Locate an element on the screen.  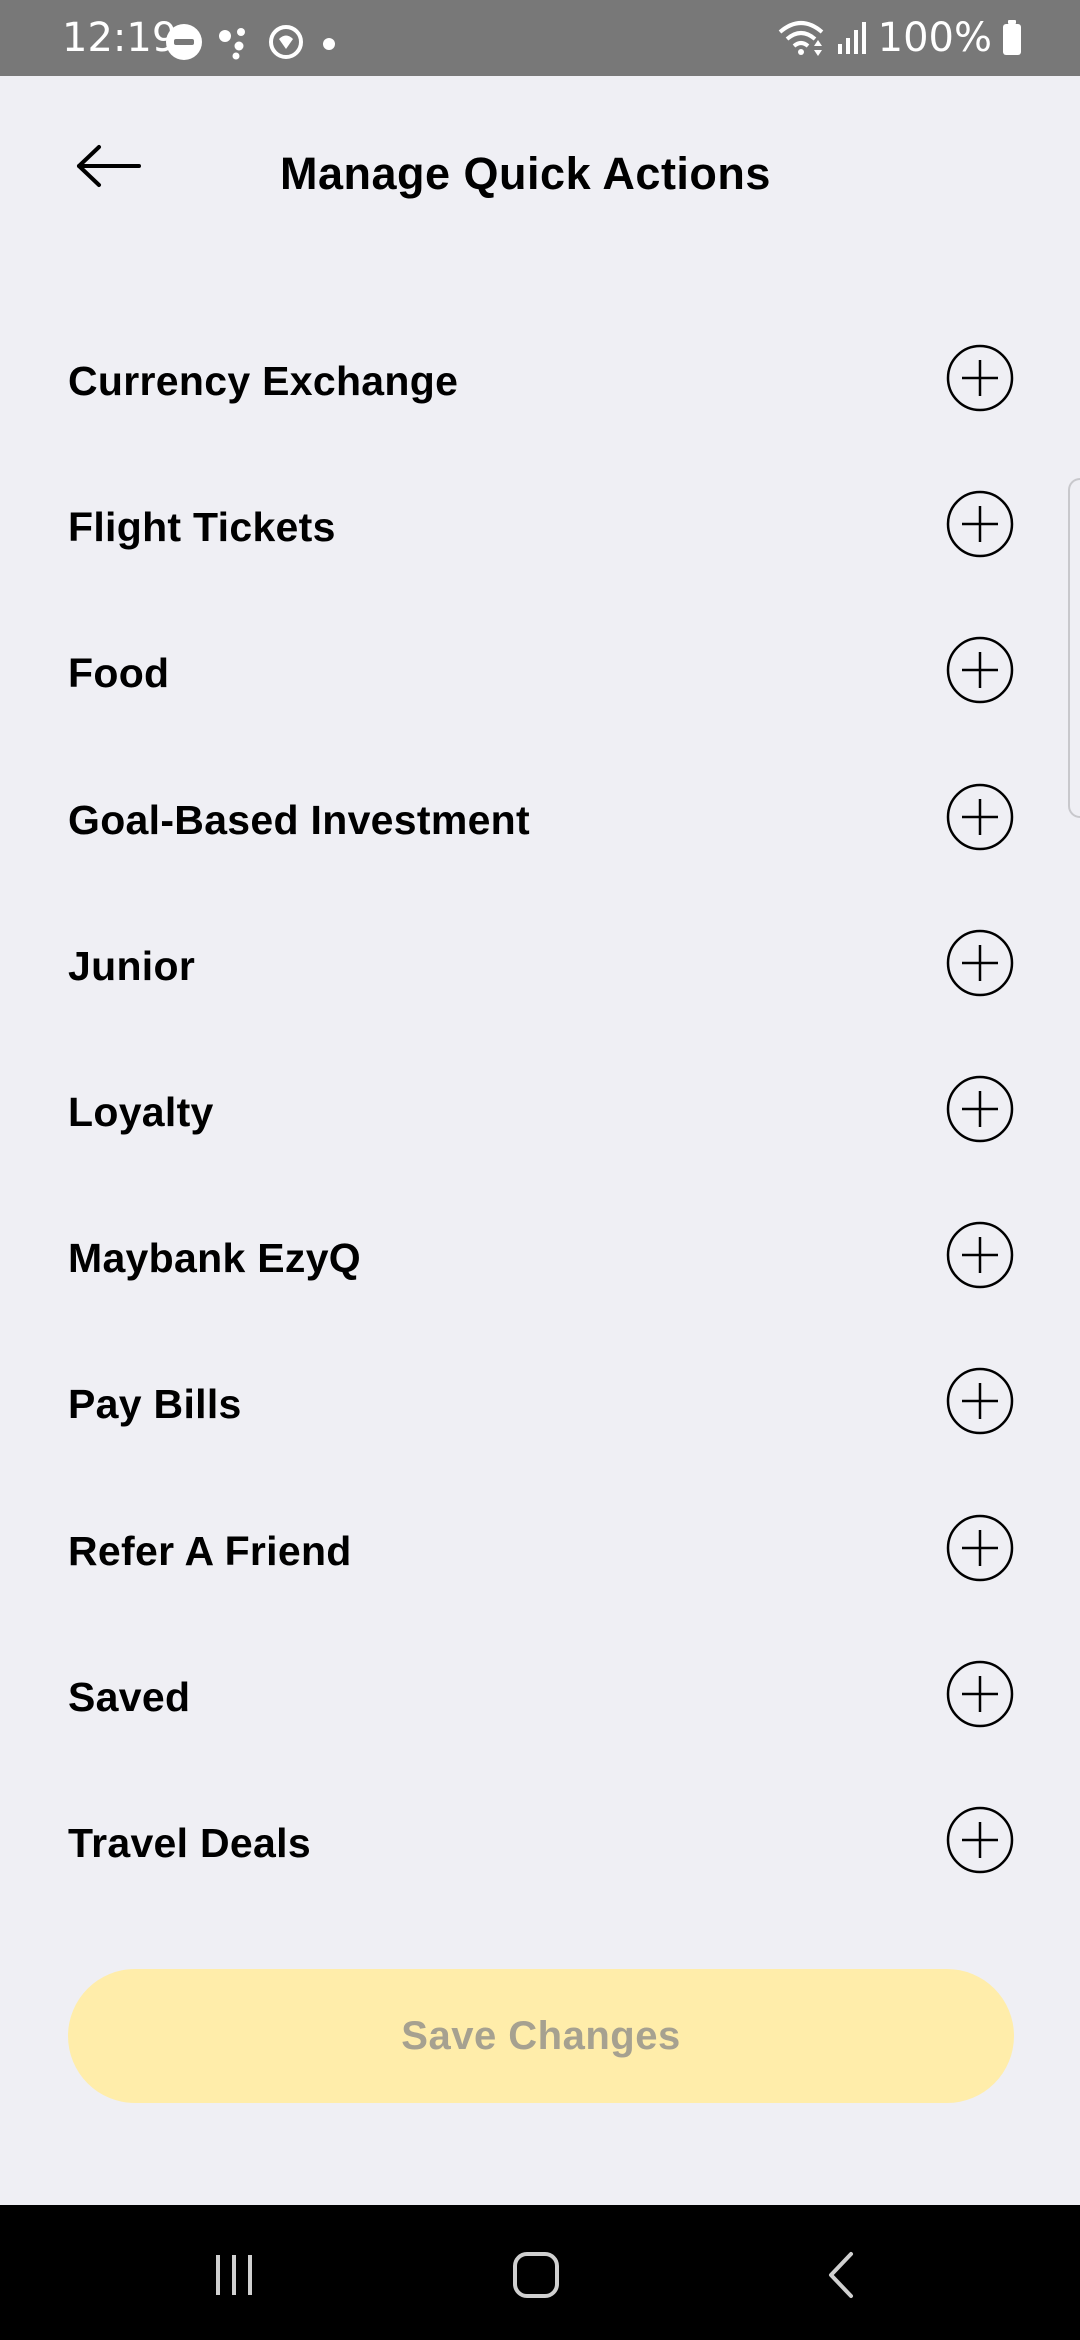
home-icon is located at coordinates (536, 2275).